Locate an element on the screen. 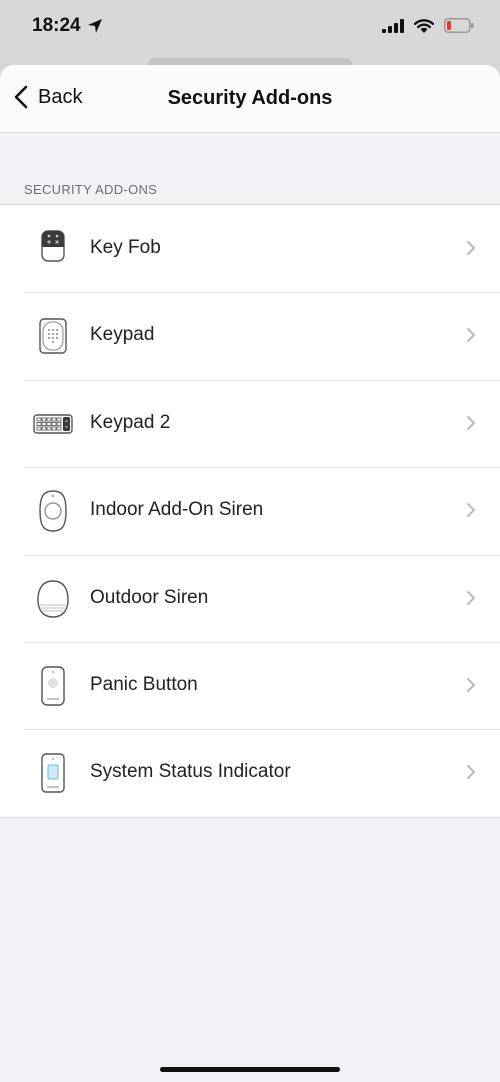 Image resolution: width=500 pixels, height=1082 pixels. list-item-label: Key Fob is located at coordinates (125, 247).